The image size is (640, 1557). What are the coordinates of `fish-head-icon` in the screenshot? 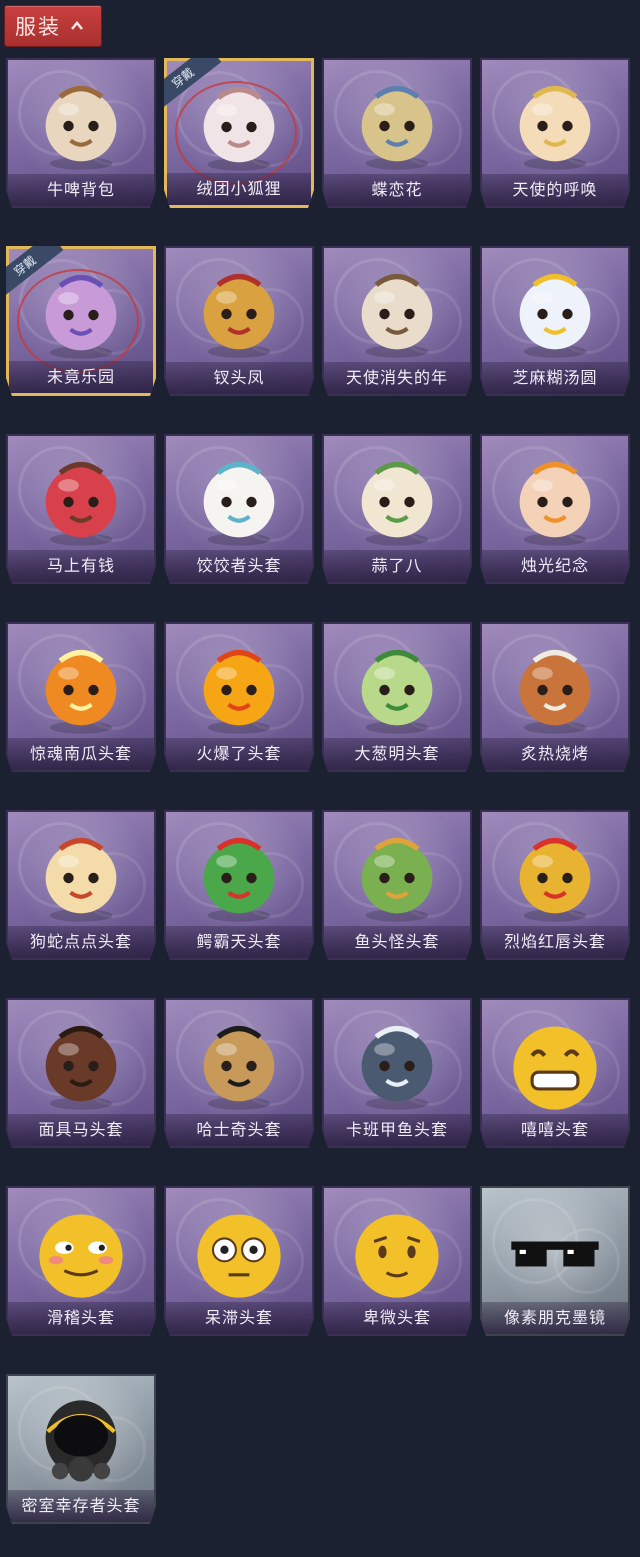 It's located at (397, 1067).